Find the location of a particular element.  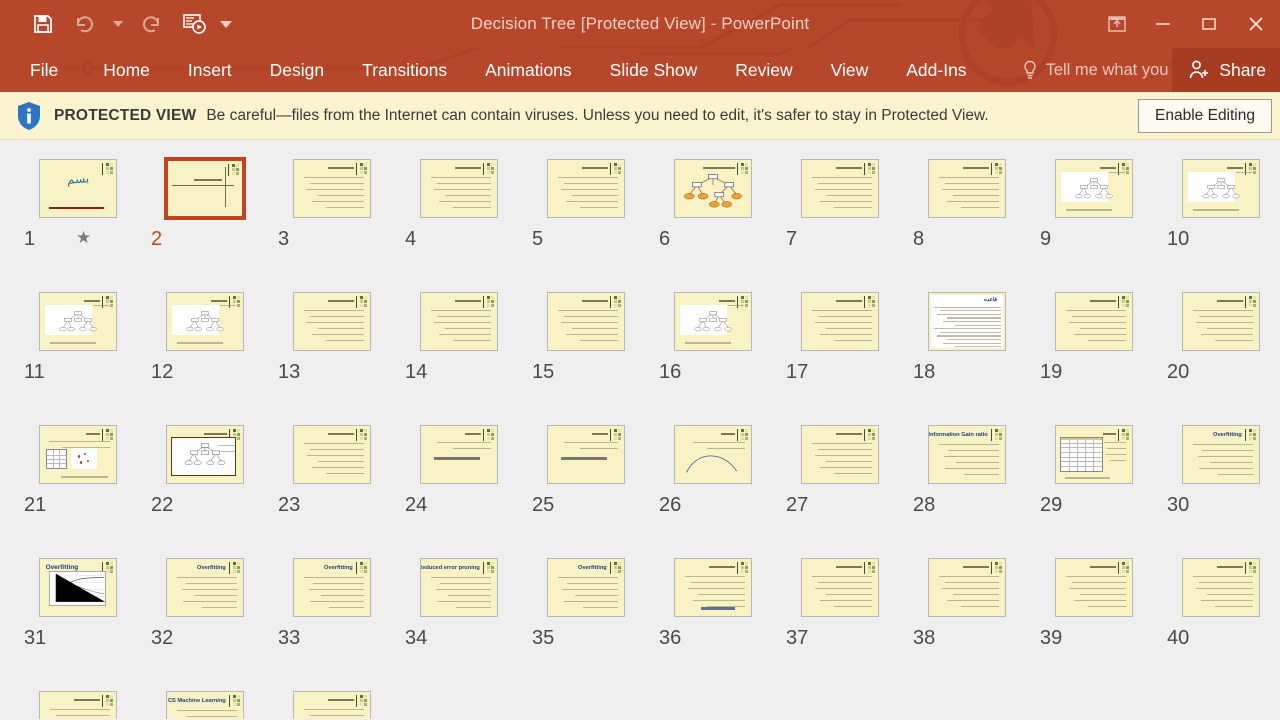

slide-thumbnail-cell: 13 is located at coordinates (331, 353).